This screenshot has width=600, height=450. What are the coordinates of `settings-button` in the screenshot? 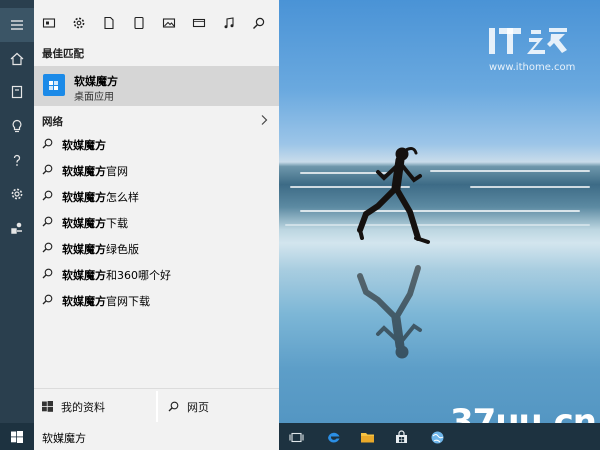 It's located at (17, 194).